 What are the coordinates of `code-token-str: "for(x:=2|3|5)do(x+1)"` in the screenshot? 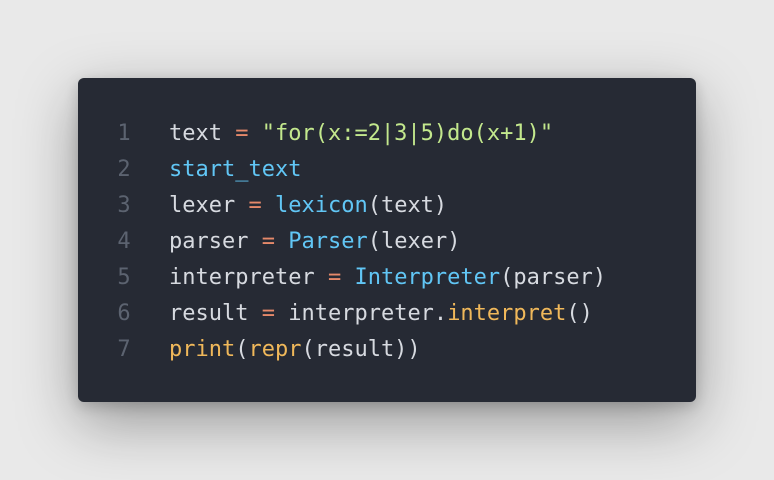 It's located at (407, 133).